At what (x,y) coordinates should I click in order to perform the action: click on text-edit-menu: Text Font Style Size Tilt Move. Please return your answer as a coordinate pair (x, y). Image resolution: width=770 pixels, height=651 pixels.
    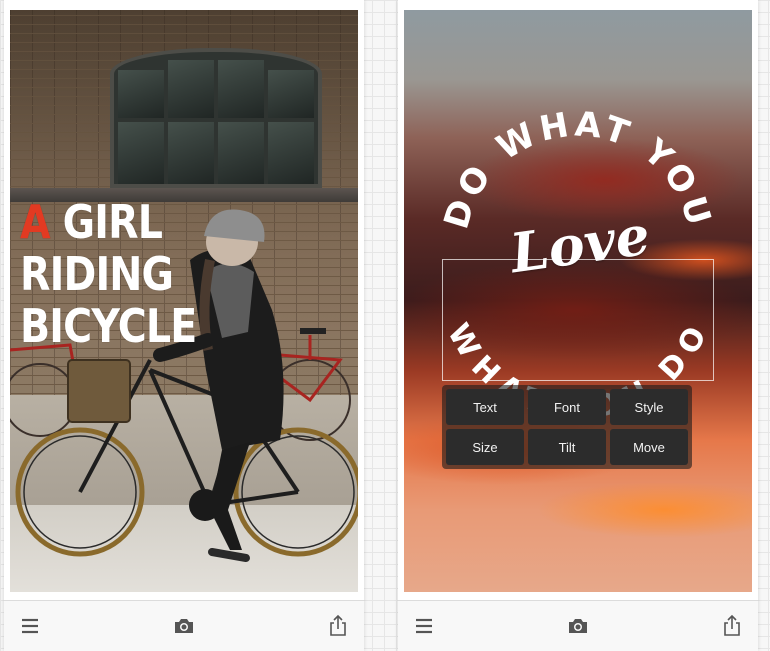
    Looking at the image, I should click on (567, 427).